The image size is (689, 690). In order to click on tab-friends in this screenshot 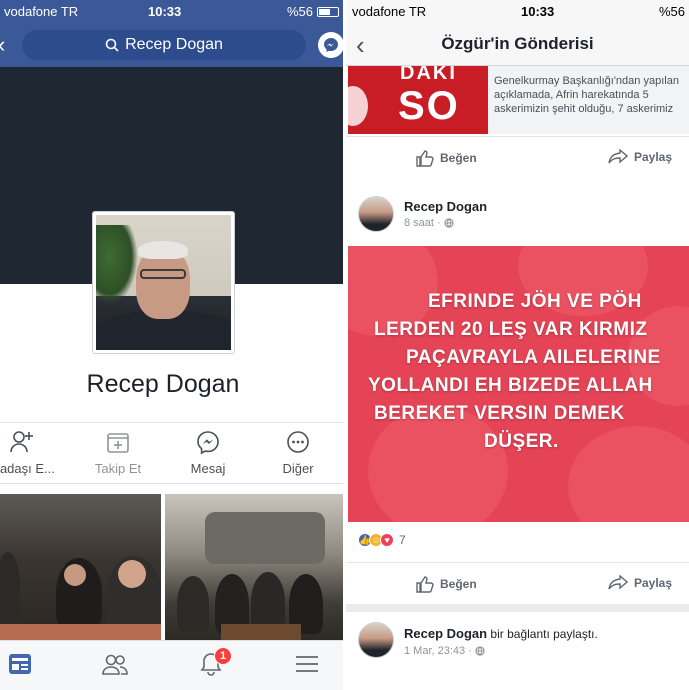, I will do `click(115, 664)`.